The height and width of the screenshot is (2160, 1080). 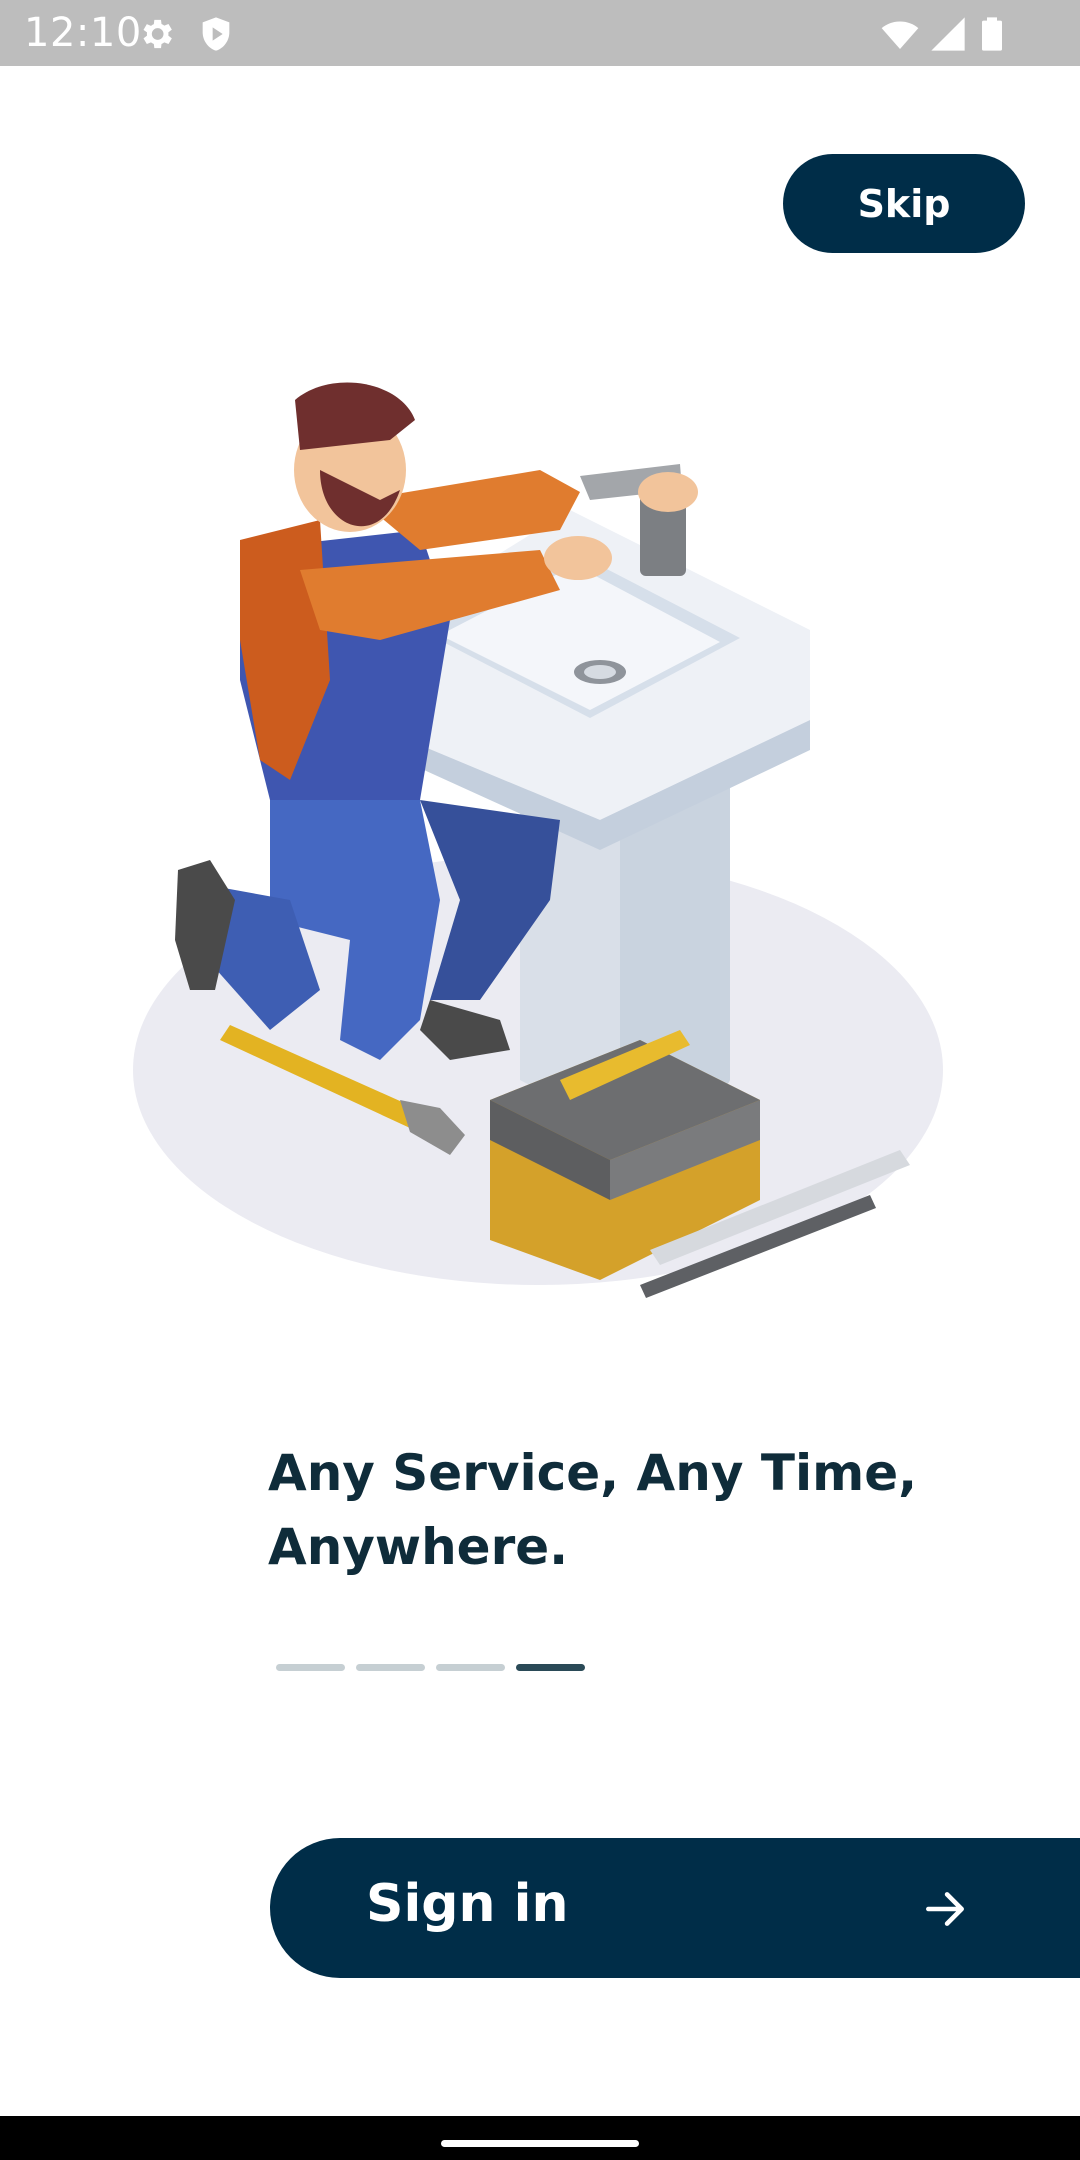 I want to click on signal-icon, so click(x=948, y=34).